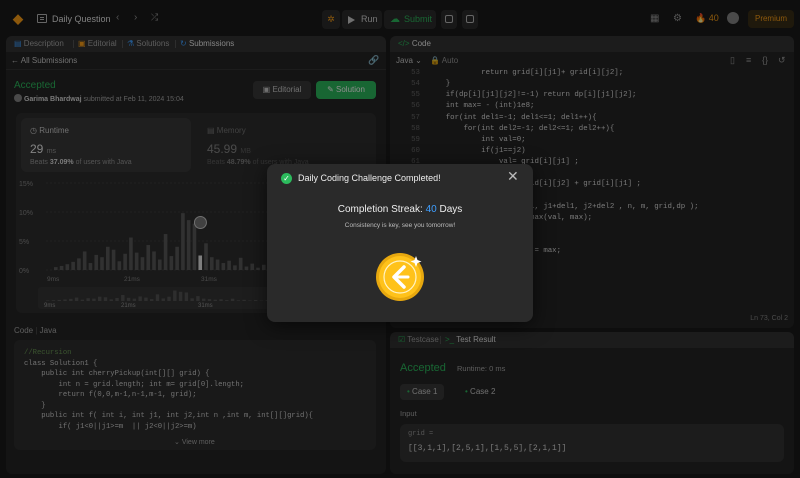  I want to click on streak-prefix: Completion Streak:, so click(380, 209).